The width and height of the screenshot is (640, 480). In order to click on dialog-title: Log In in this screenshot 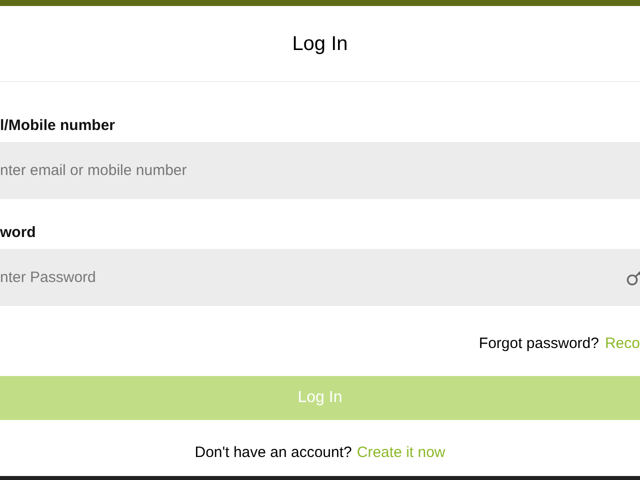, I will do `click(320, 44)`.